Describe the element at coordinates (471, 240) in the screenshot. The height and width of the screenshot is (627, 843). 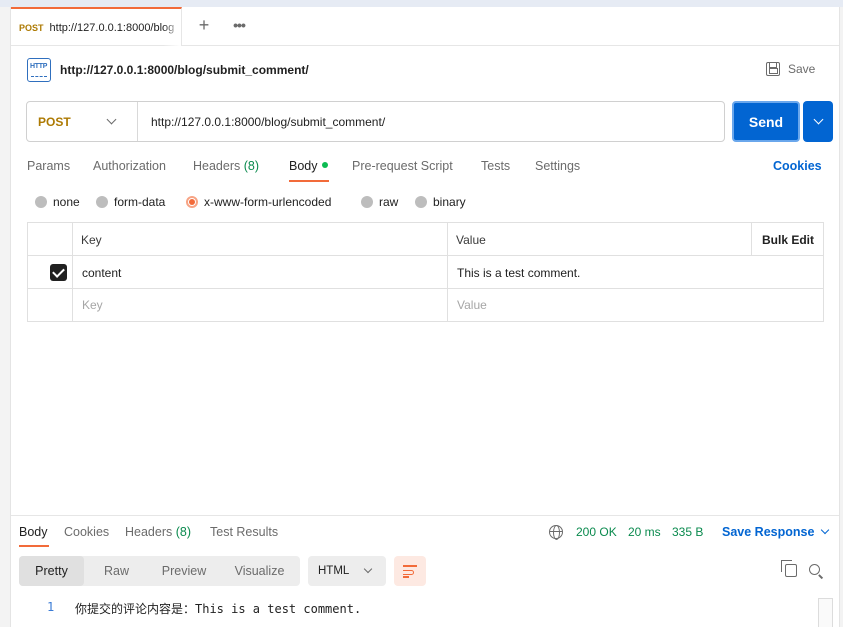
I see `value-column-header: Value` at that location.